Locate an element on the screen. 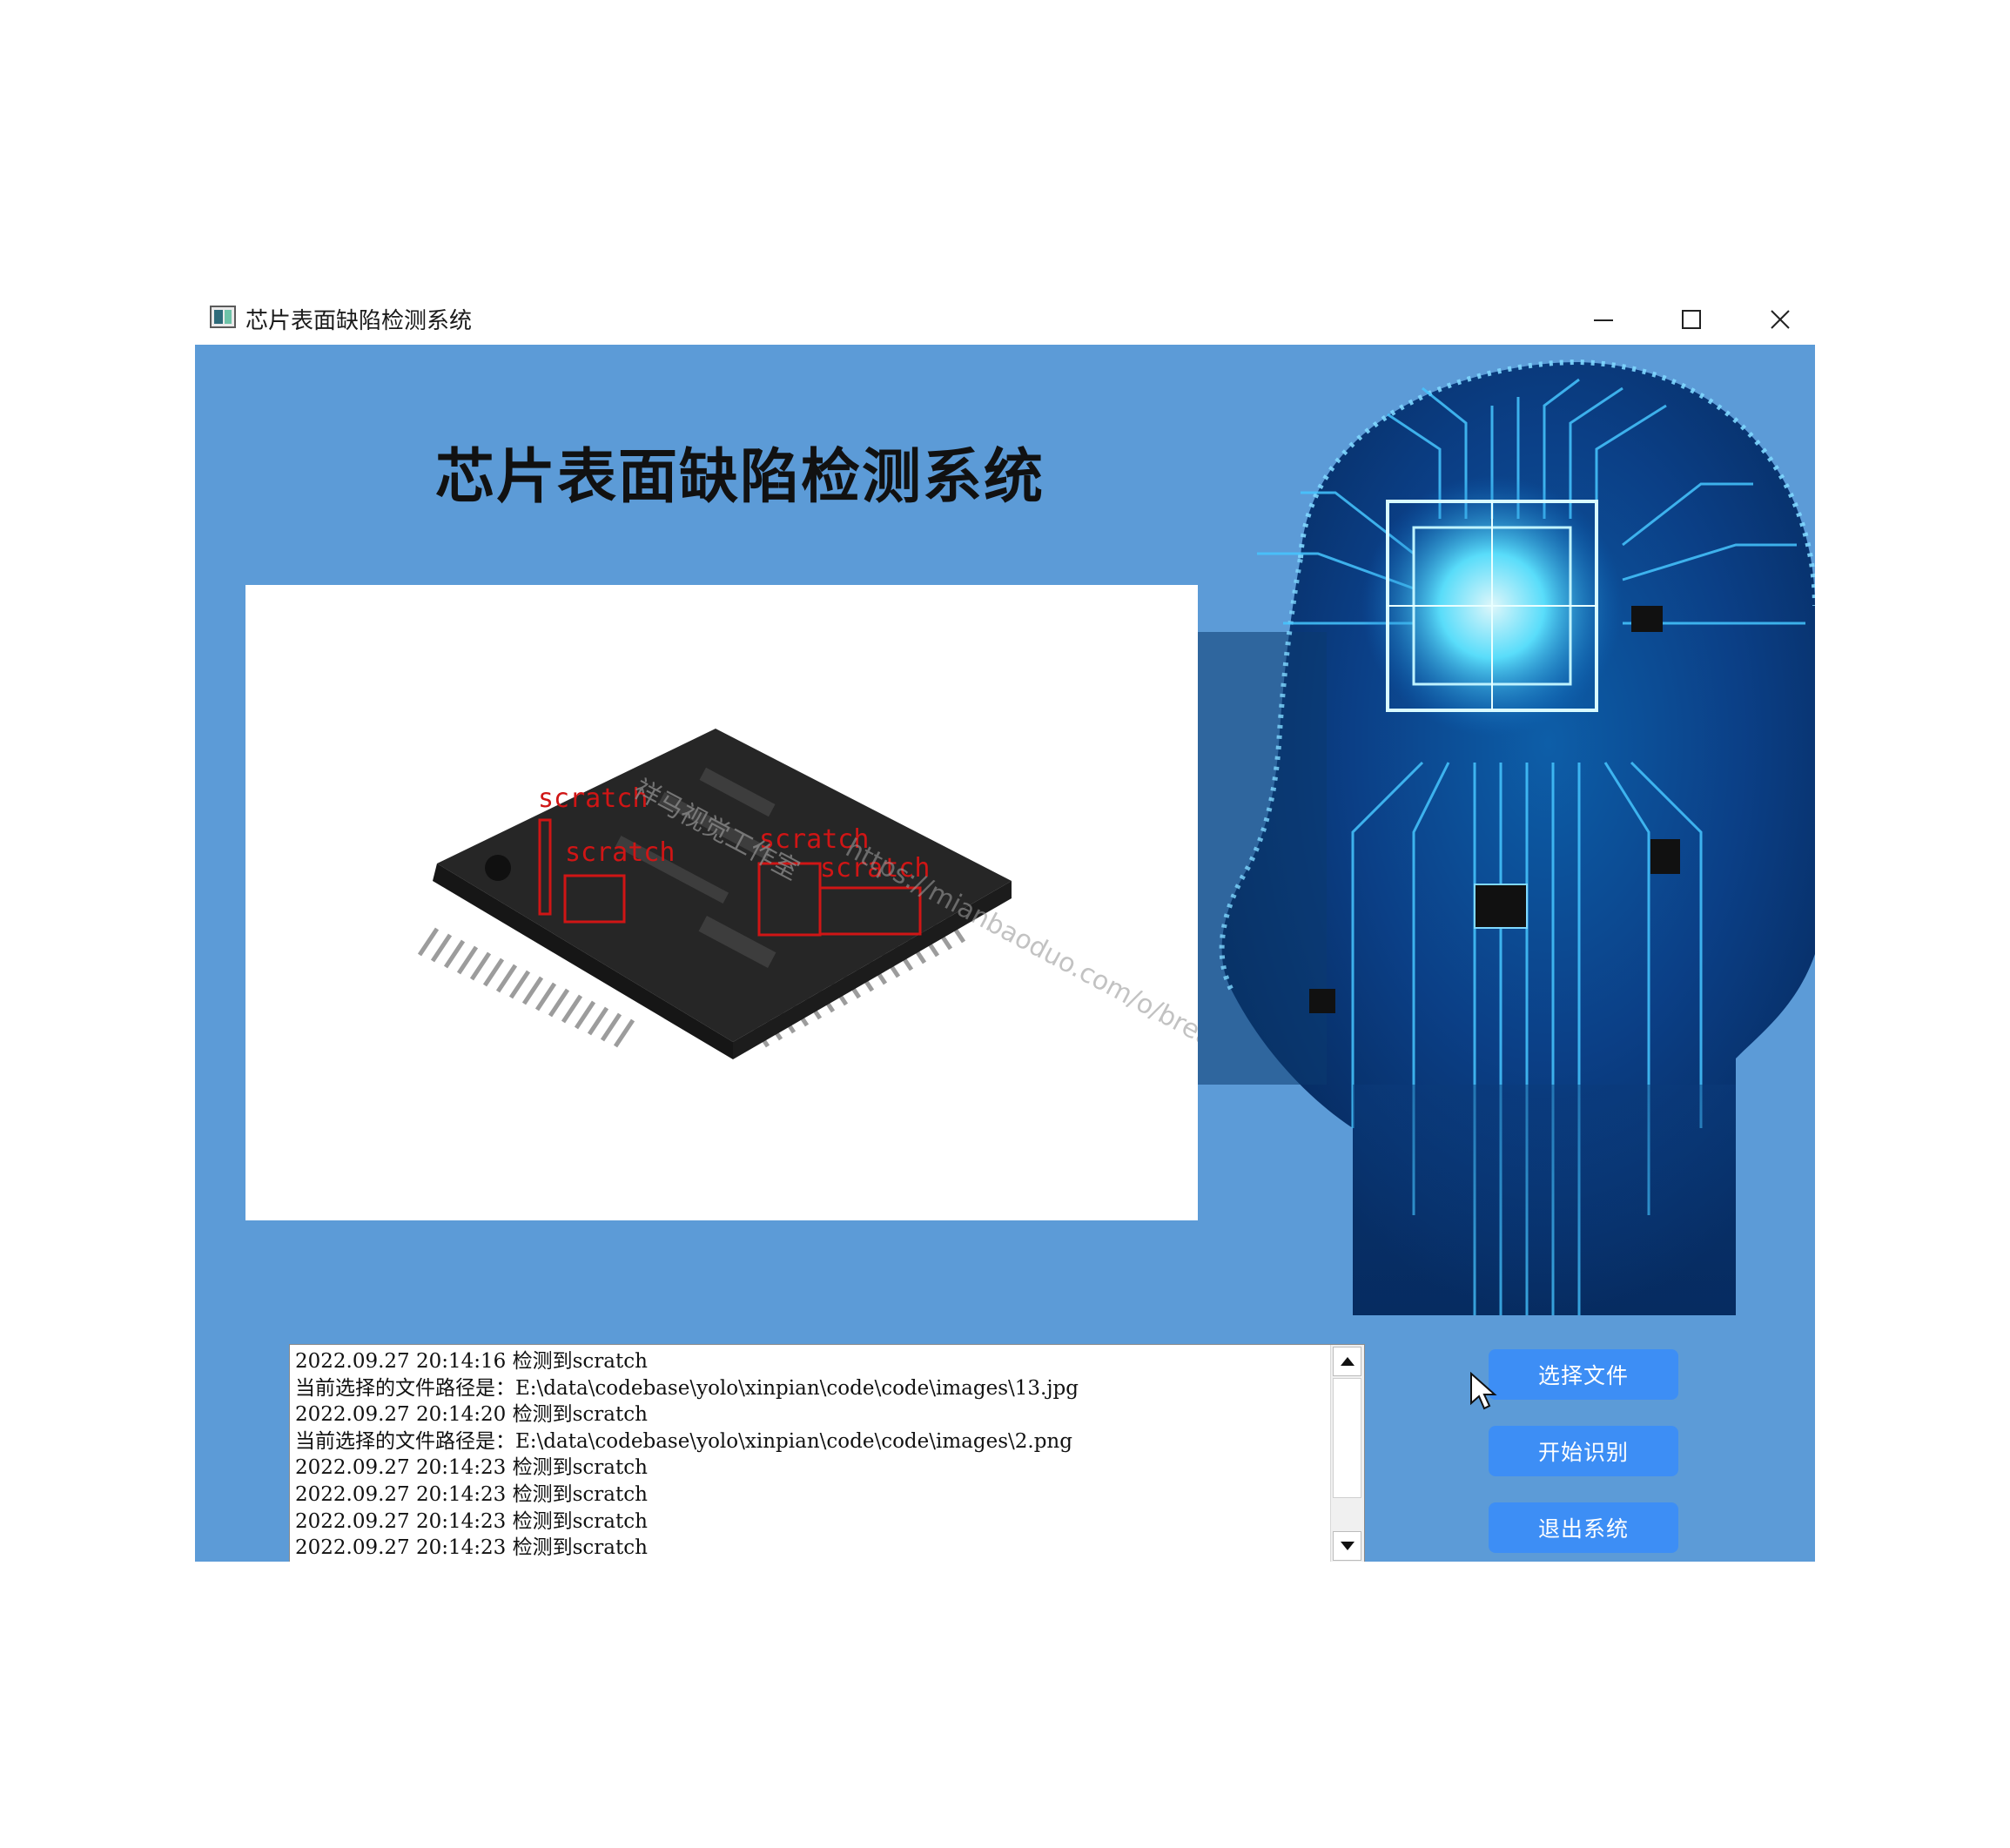  log-line: 2022.09.27 20:14:20 检测到scratch is located at coordinates (471, 1415).